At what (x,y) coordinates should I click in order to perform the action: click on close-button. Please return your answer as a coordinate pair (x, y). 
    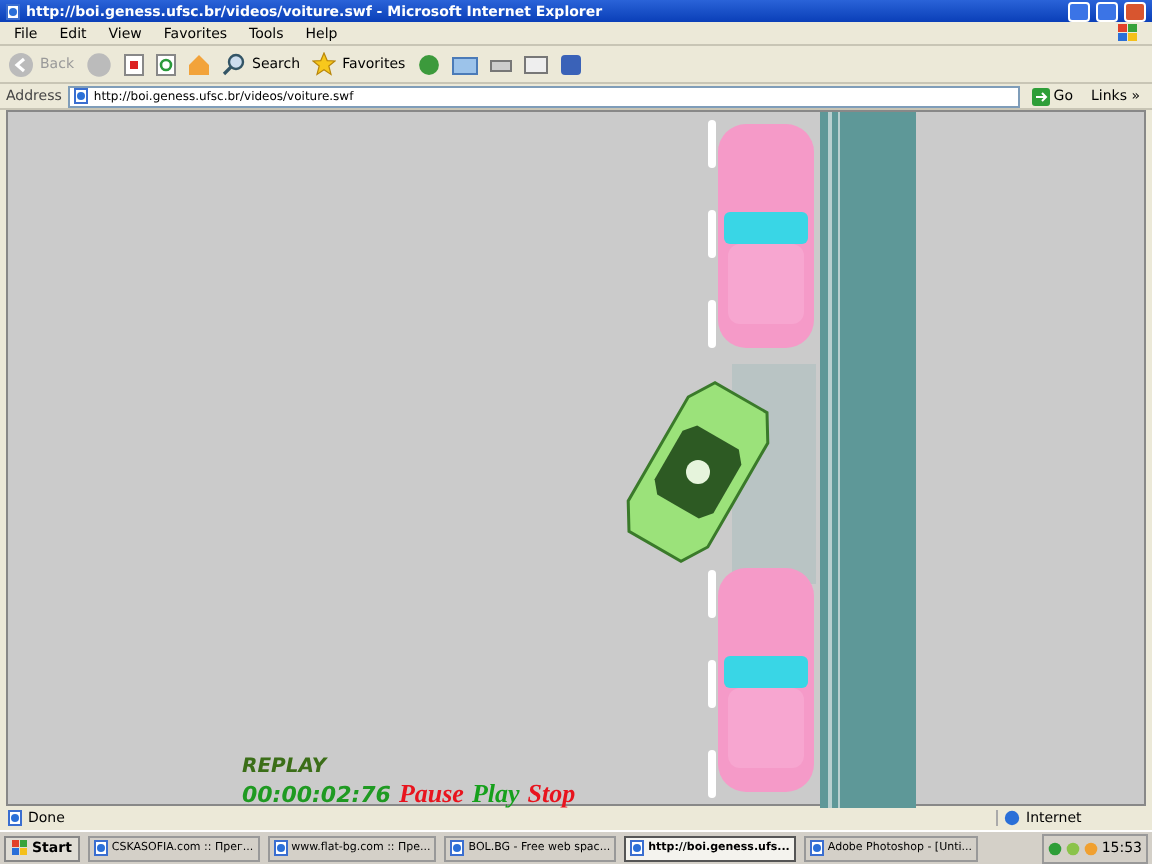
    Looking at the image, I should click on (1135, 11).